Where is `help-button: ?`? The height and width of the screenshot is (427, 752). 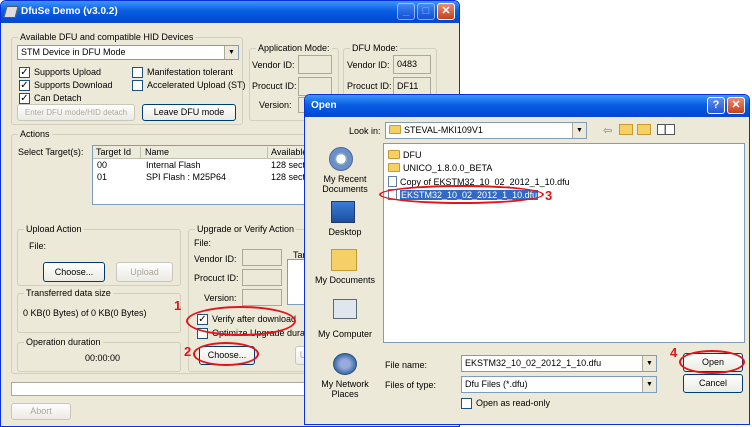 help-button: ? is located at coordinates (716, 105).